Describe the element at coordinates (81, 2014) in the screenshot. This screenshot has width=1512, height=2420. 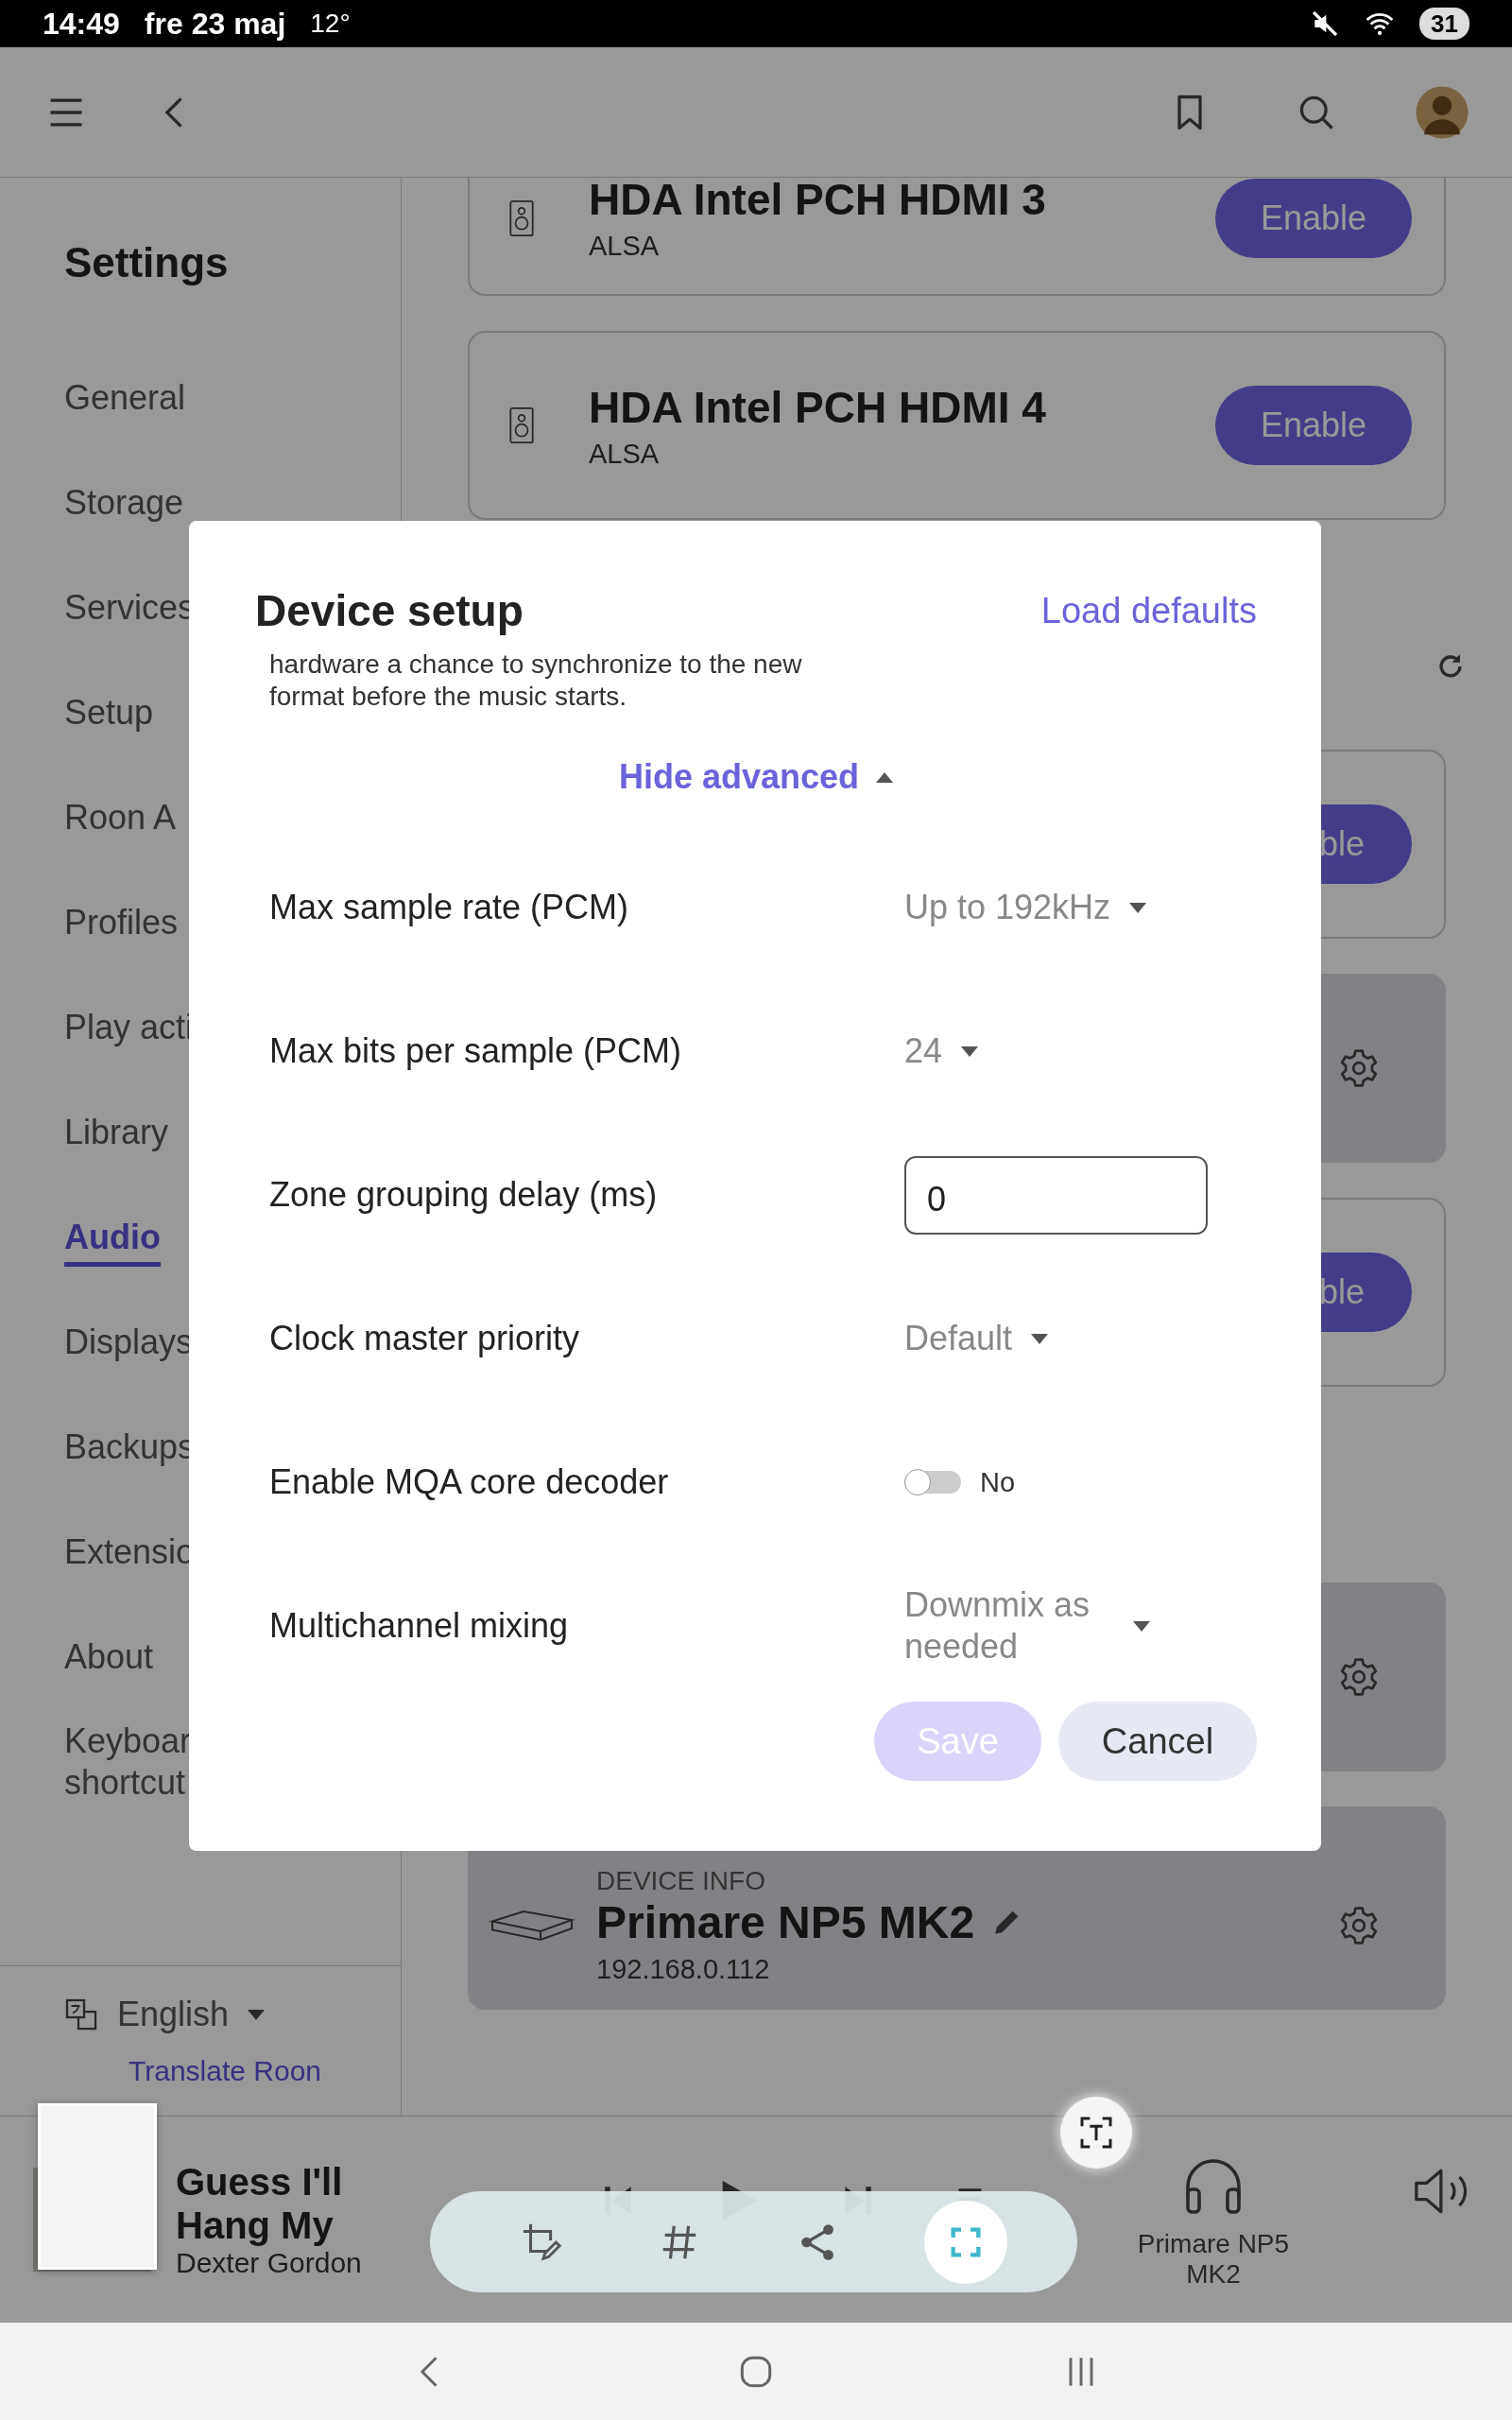
I see `translate-icon` at that location.